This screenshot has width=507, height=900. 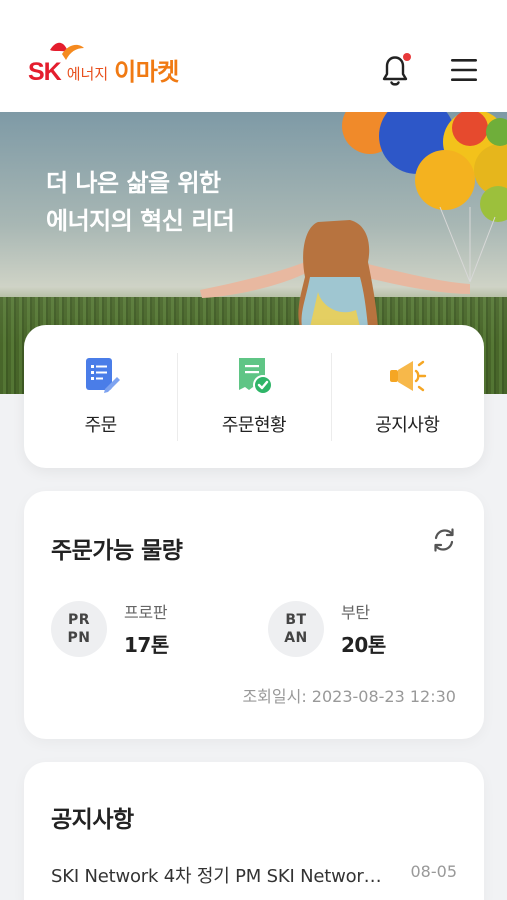 I want to click on product-propane: PR PN 프로판 17톤, so click(x=110, y=628).